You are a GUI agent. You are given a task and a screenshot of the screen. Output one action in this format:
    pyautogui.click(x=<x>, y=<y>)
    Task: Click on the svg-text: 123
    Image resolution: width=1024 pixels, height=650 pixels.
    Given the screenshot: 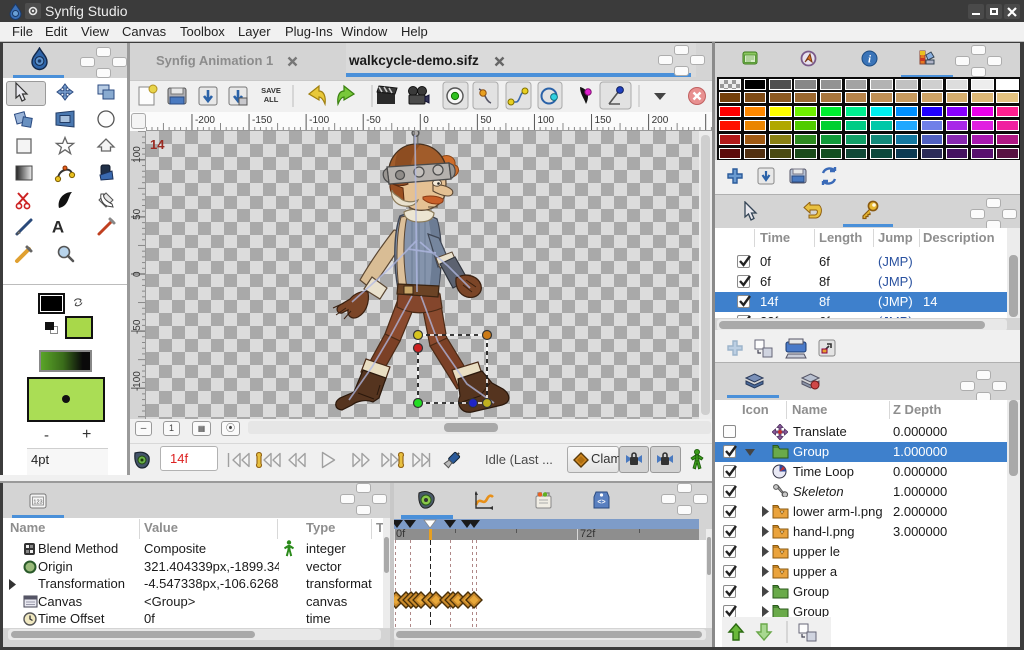 What is the action you would take?
    pyautogui.click(x=37, y=503)
    